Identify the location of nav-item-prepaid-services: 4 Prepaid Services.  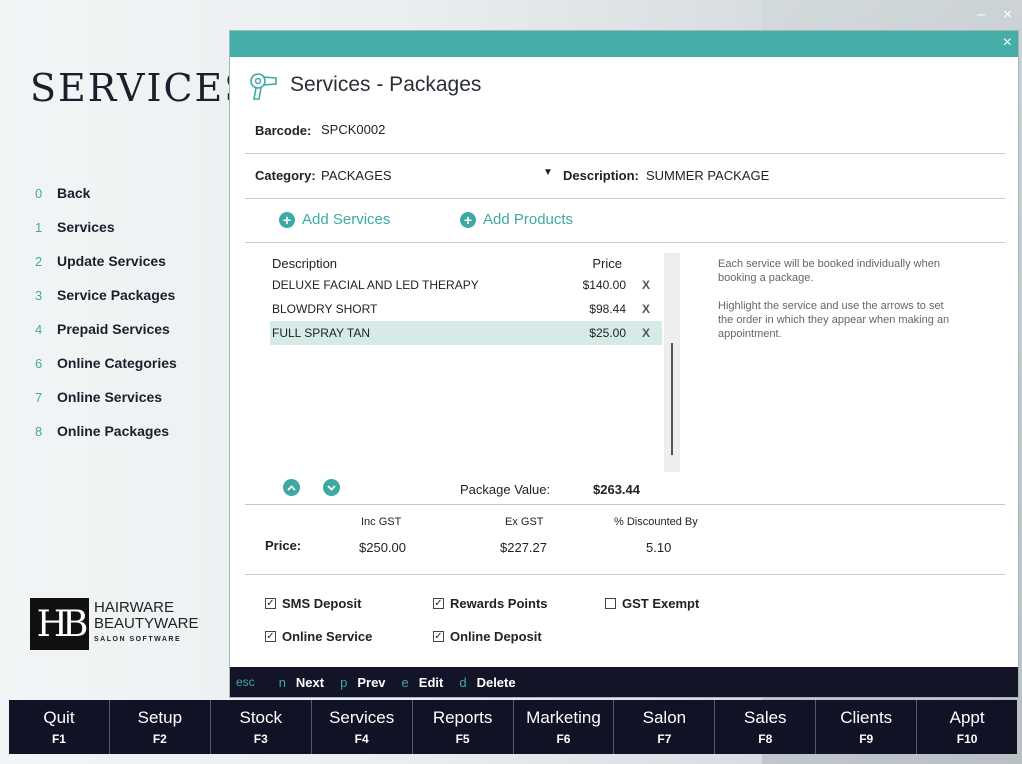
(106, 329).